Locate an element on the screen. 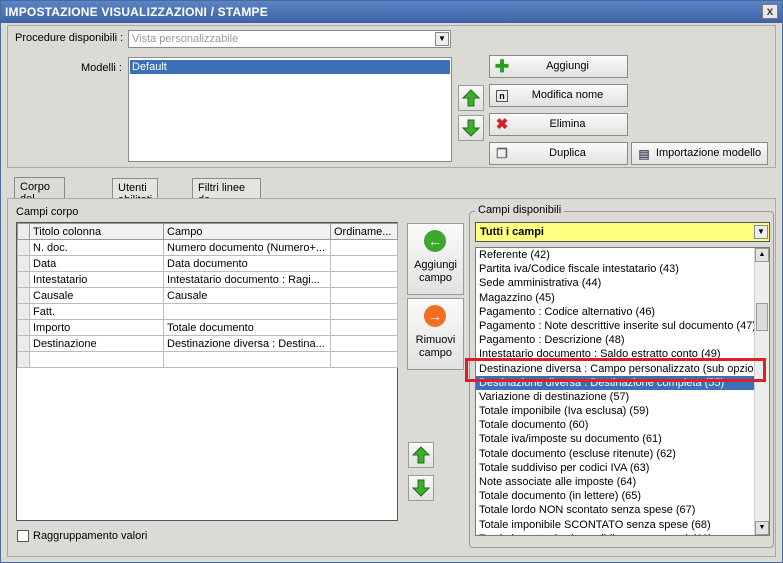 The image size is (783, 563). tab-corpo-del-modello: Corpo del modello is located at coordinates (39, 197).